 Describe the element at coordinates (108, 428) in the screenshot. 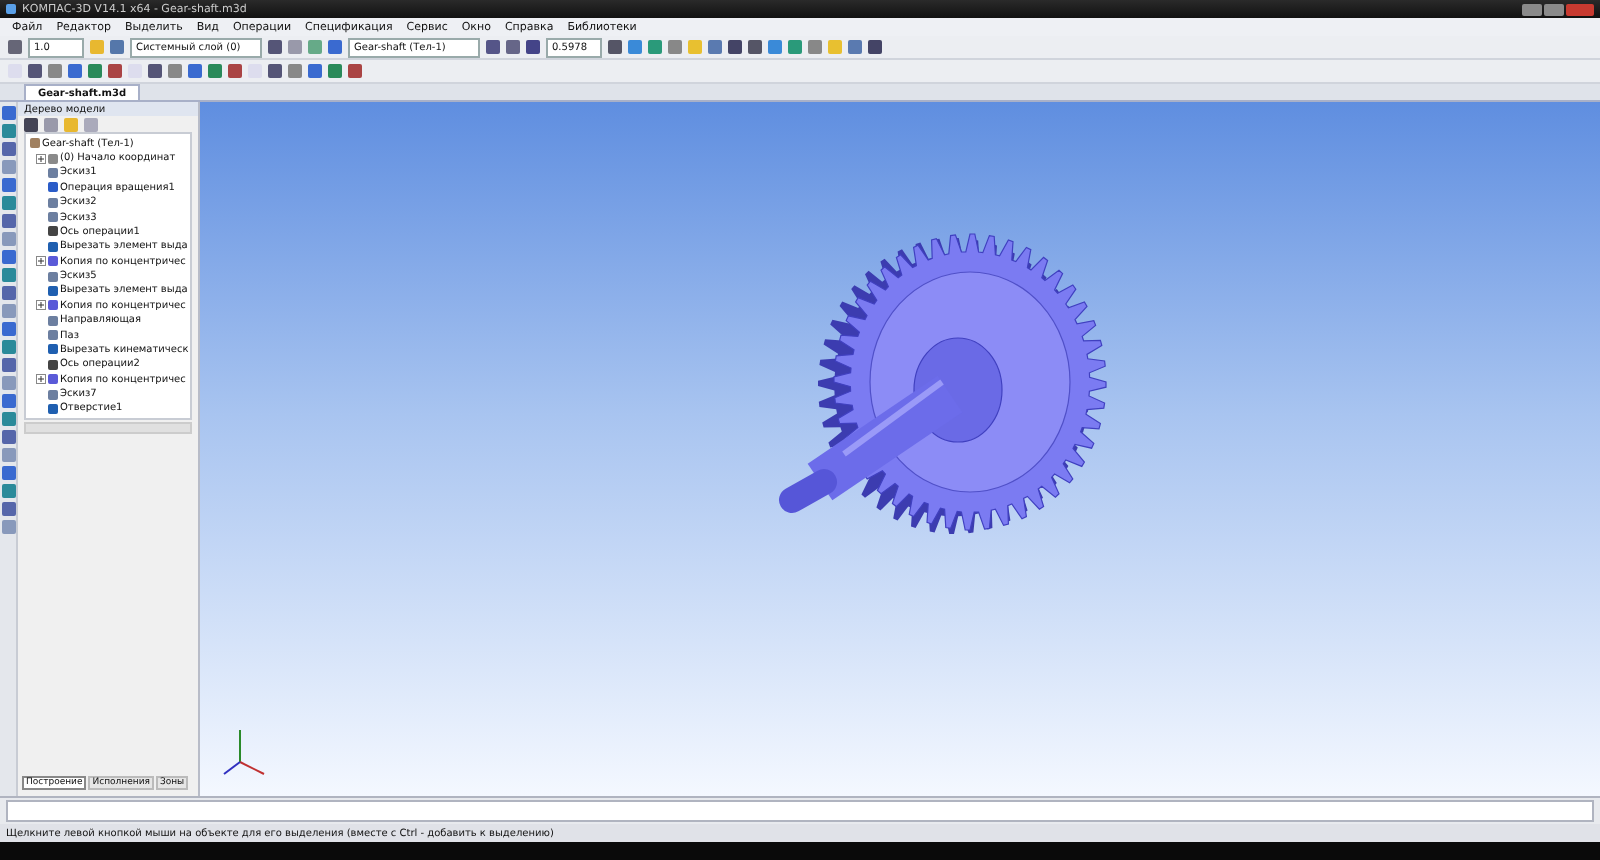

I see `scrollbar` at that location.